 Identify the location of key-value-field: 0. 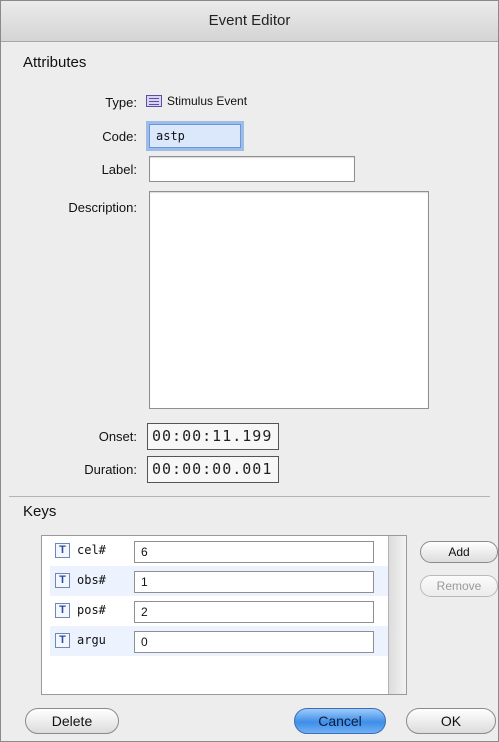
(254, 642).